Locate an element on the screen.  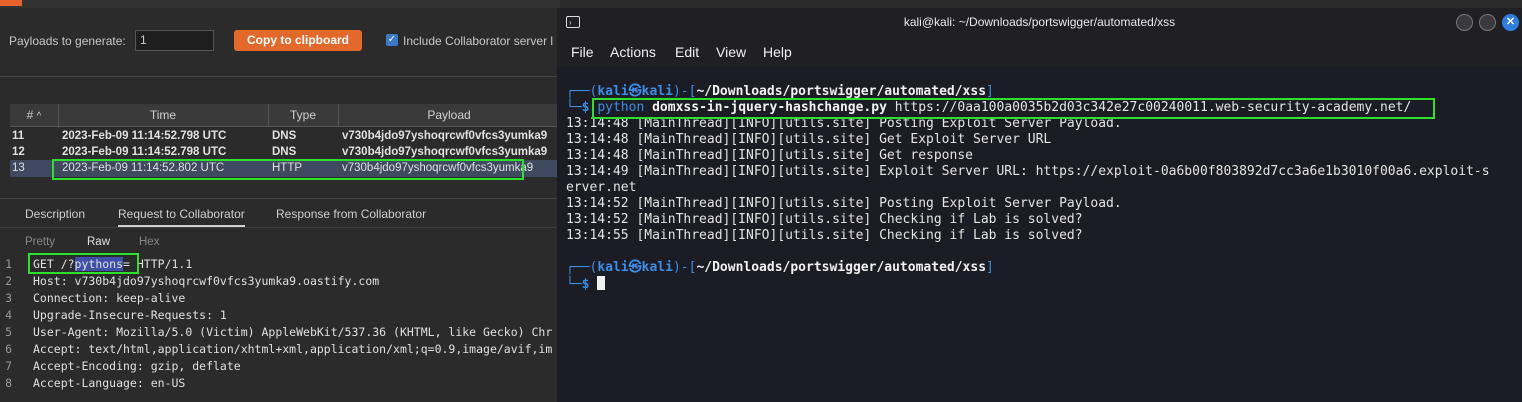
request-header-line: Upgrade-Insecure-Requests: 1 is located at coordinates (130, 315).